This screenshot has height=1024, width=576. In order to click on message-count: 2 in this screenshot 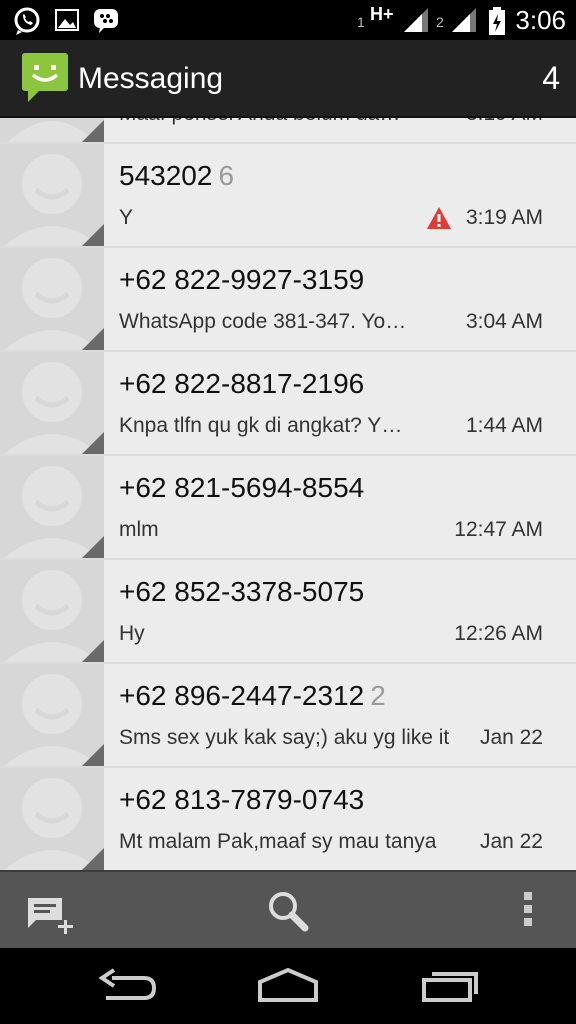, I will do `click(378, 695)`.